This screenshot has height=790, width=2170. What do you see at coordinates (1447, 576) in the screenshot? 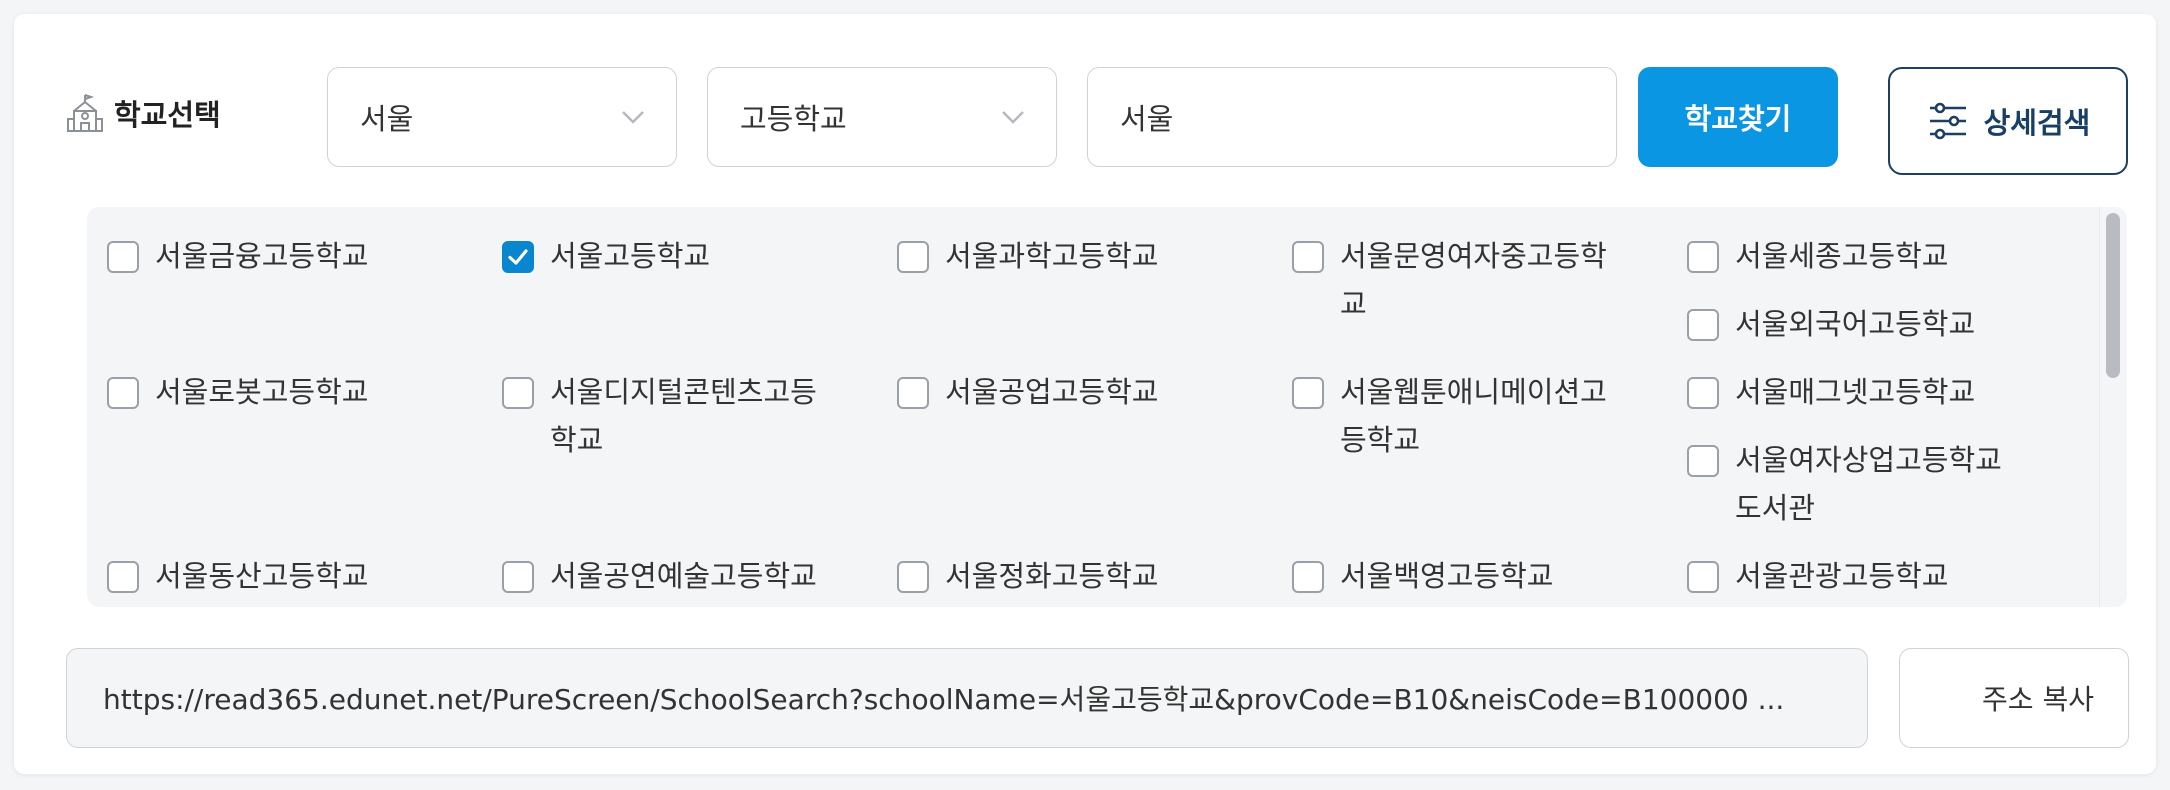
I see `school-option-label: 서울백영고등학교` at bounding box center [1447, 576].